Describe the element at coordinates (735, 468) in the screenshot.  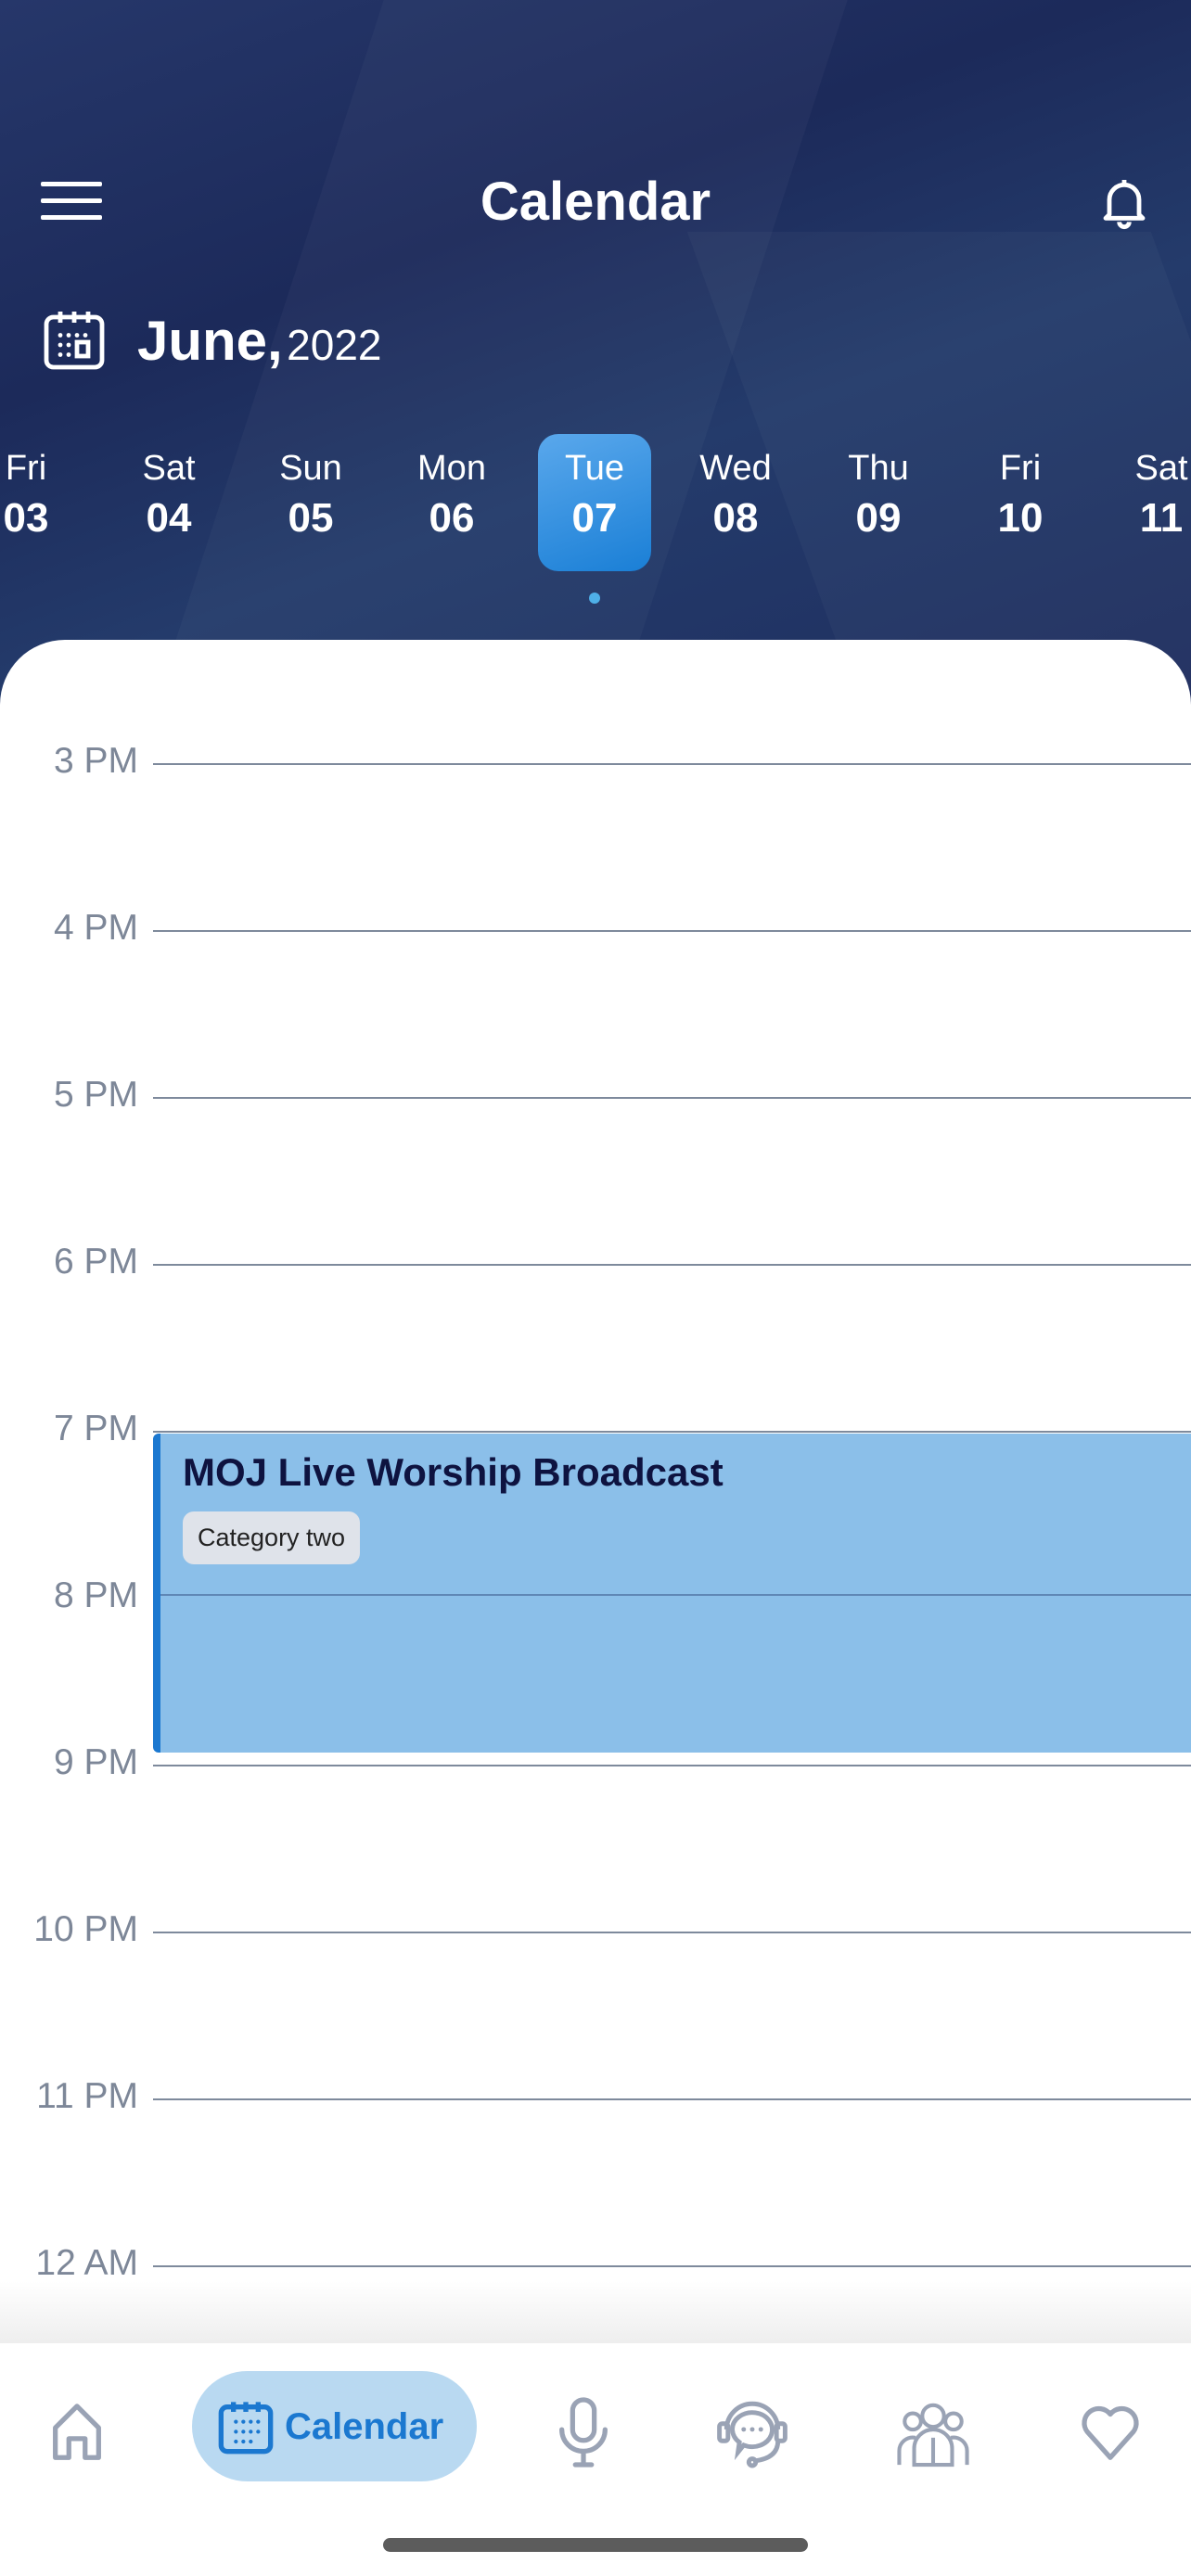
I see `day-name: Wed` at that location.